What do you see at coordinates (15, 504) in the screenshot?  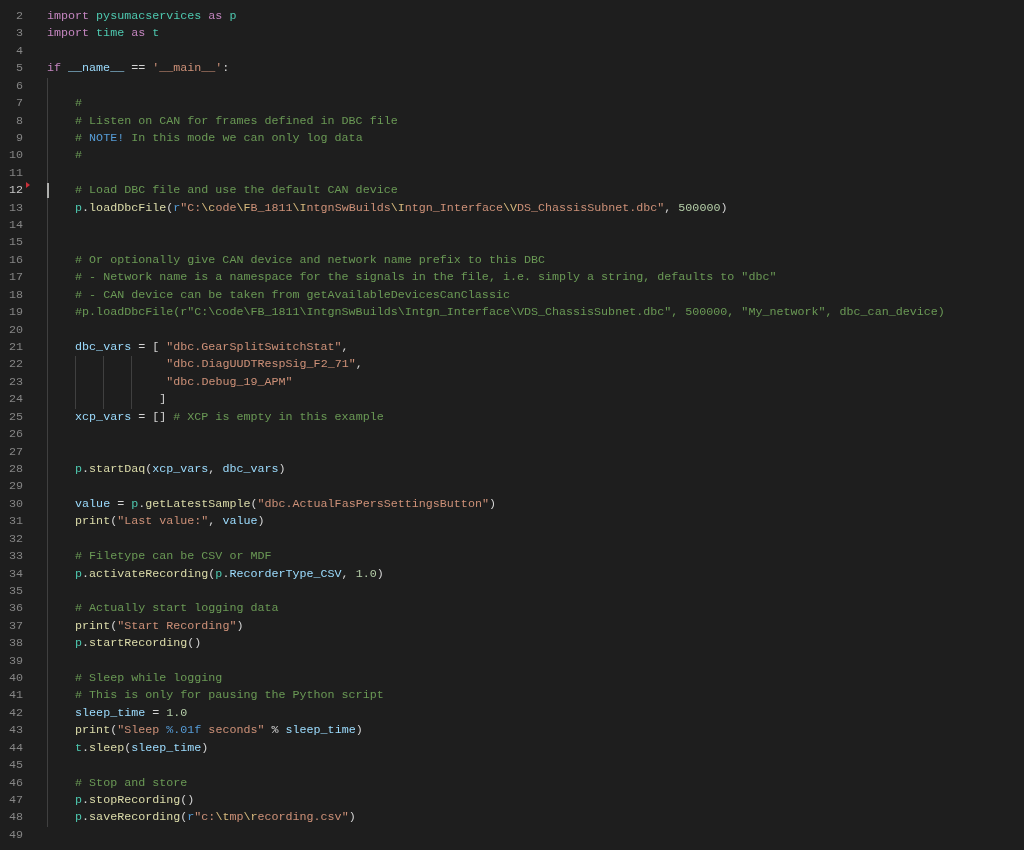 I see `line-number: 30` at bounding box center [15, 504].